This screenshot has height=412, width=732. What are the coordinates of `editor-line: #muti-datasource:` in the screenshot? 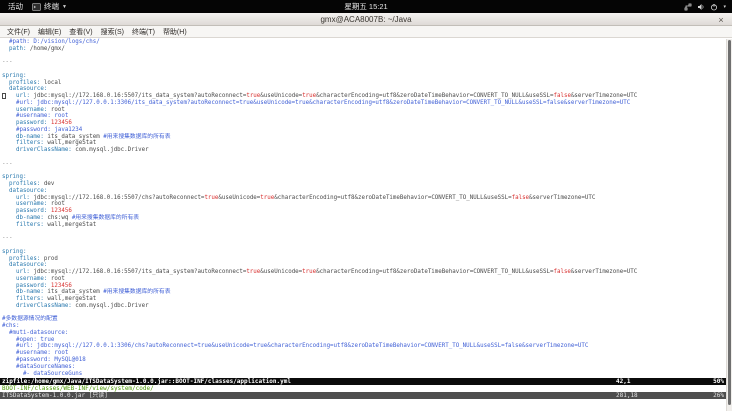 It's located at (35, 332).